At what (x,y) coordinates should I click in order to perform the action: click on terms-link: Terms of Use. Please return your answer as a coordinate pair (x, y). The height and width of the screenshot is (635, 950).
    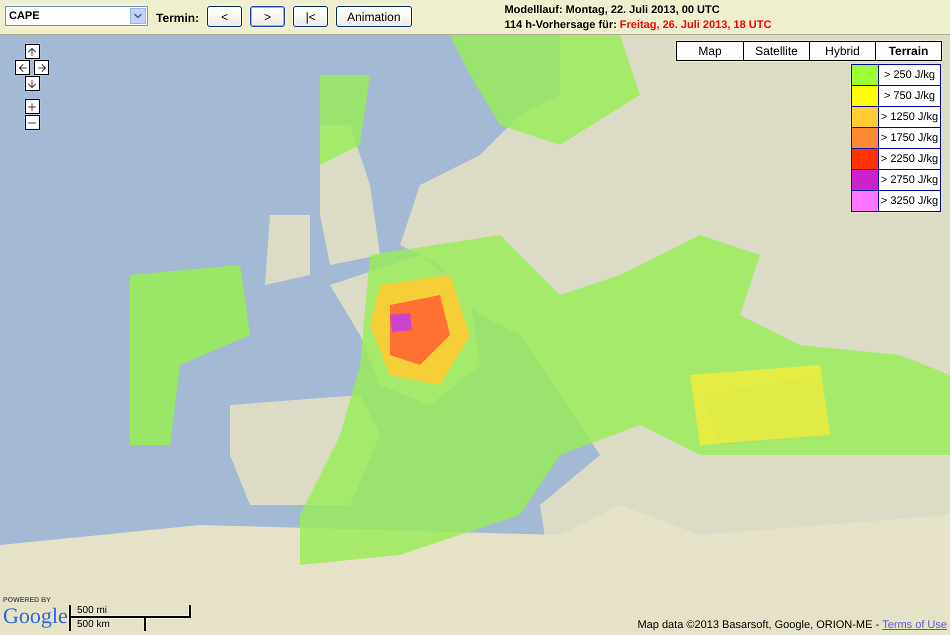
    Looking at the image, I should click on (914, 624).